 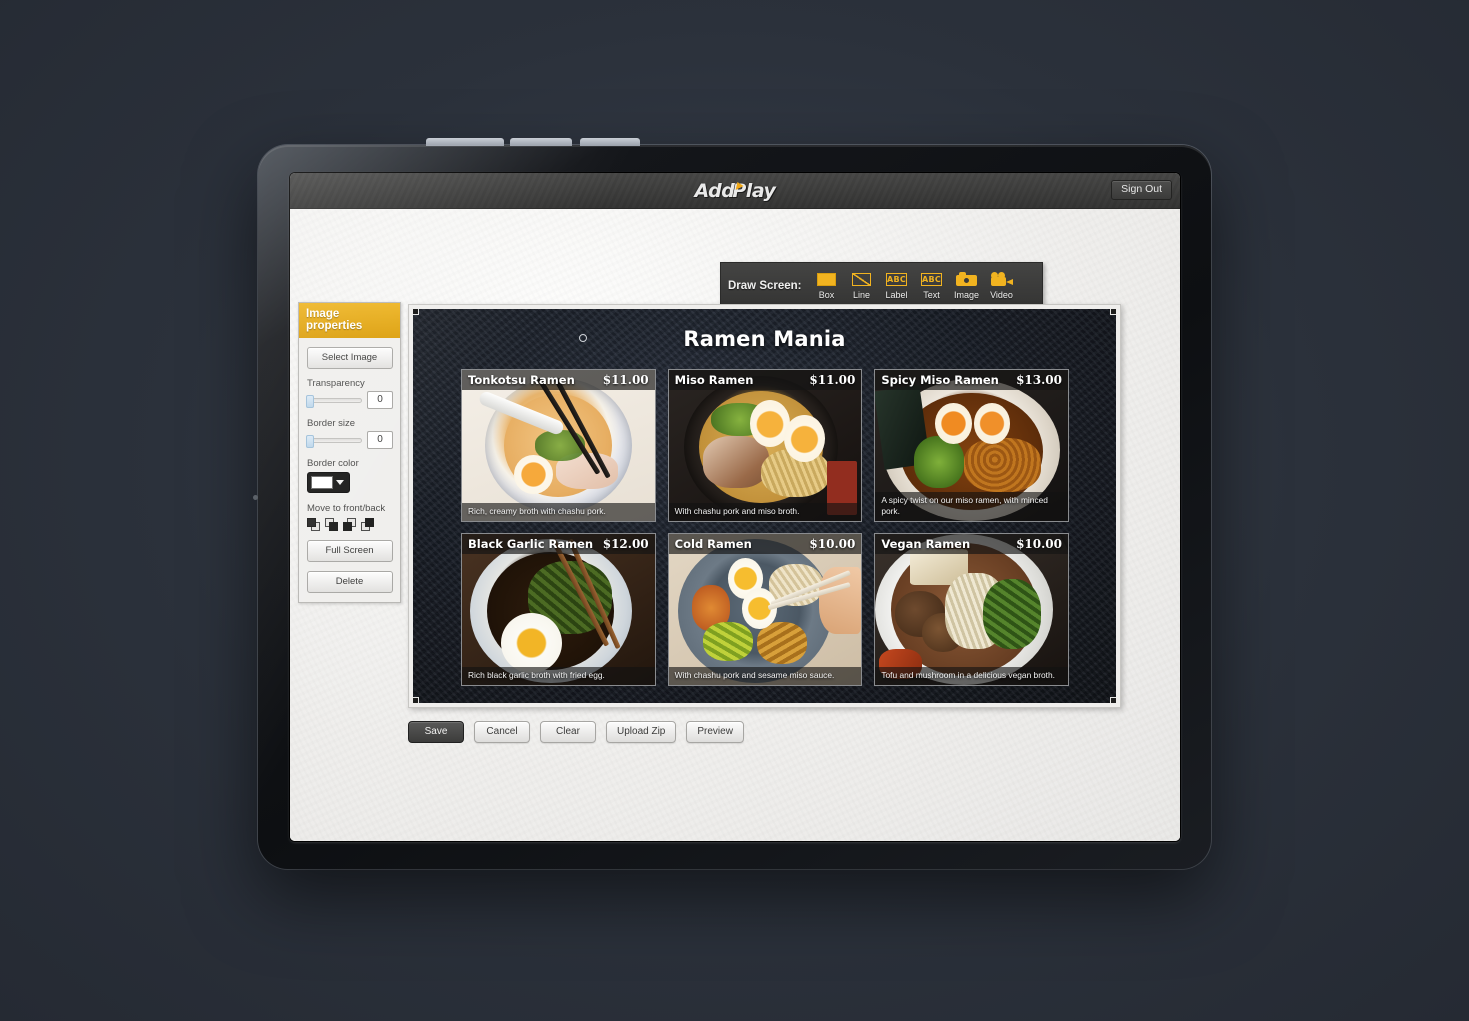 I want to click on tool-text: ABC Text, so click(x=932, y=285).